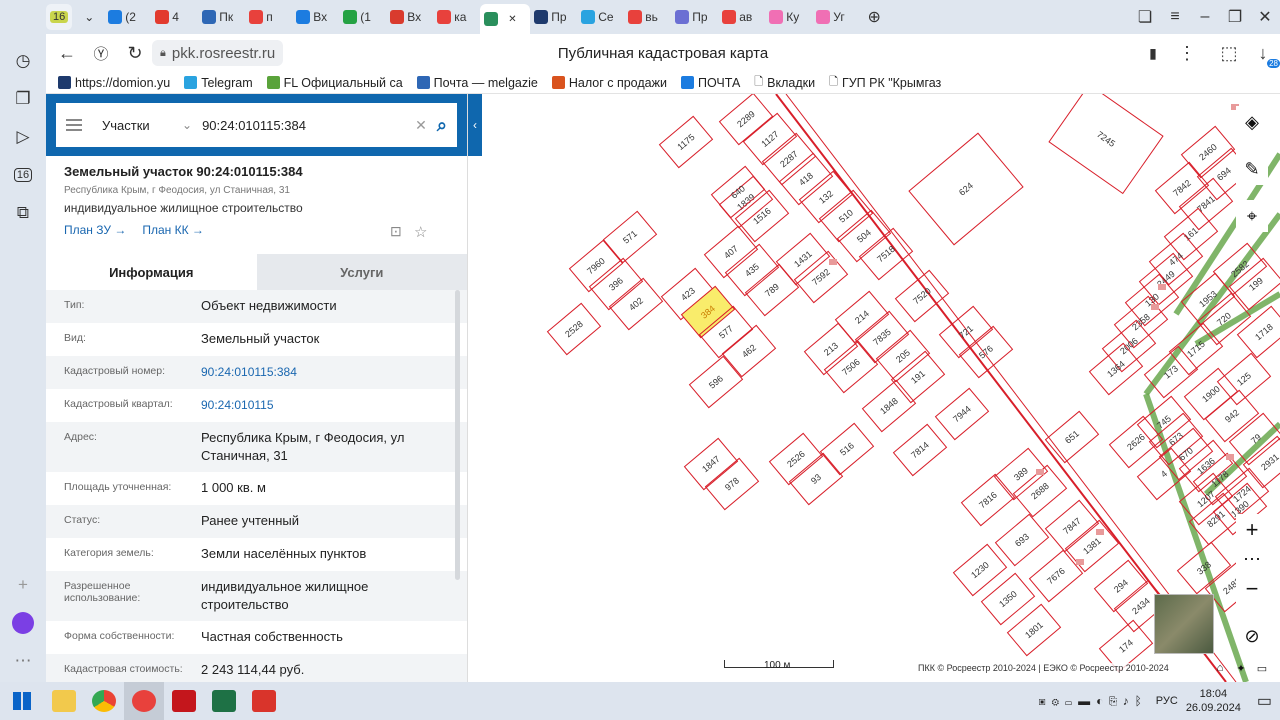 The image size is (1280, 720). What do you see at coordinates (1235, 17) in the screenshot?
I see `restore-icon: ❐` at bounding box center [1235, 17].